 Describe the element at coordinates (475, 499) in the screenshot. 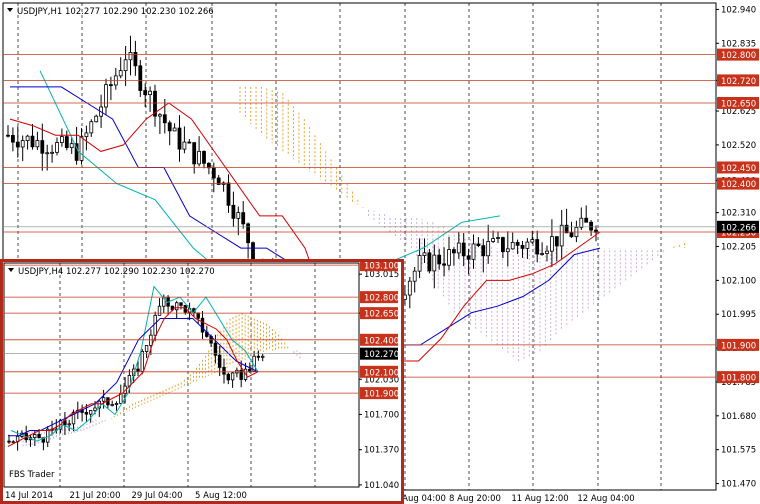

I see `x-tick-label: 8 Aug 20:00` at that location.